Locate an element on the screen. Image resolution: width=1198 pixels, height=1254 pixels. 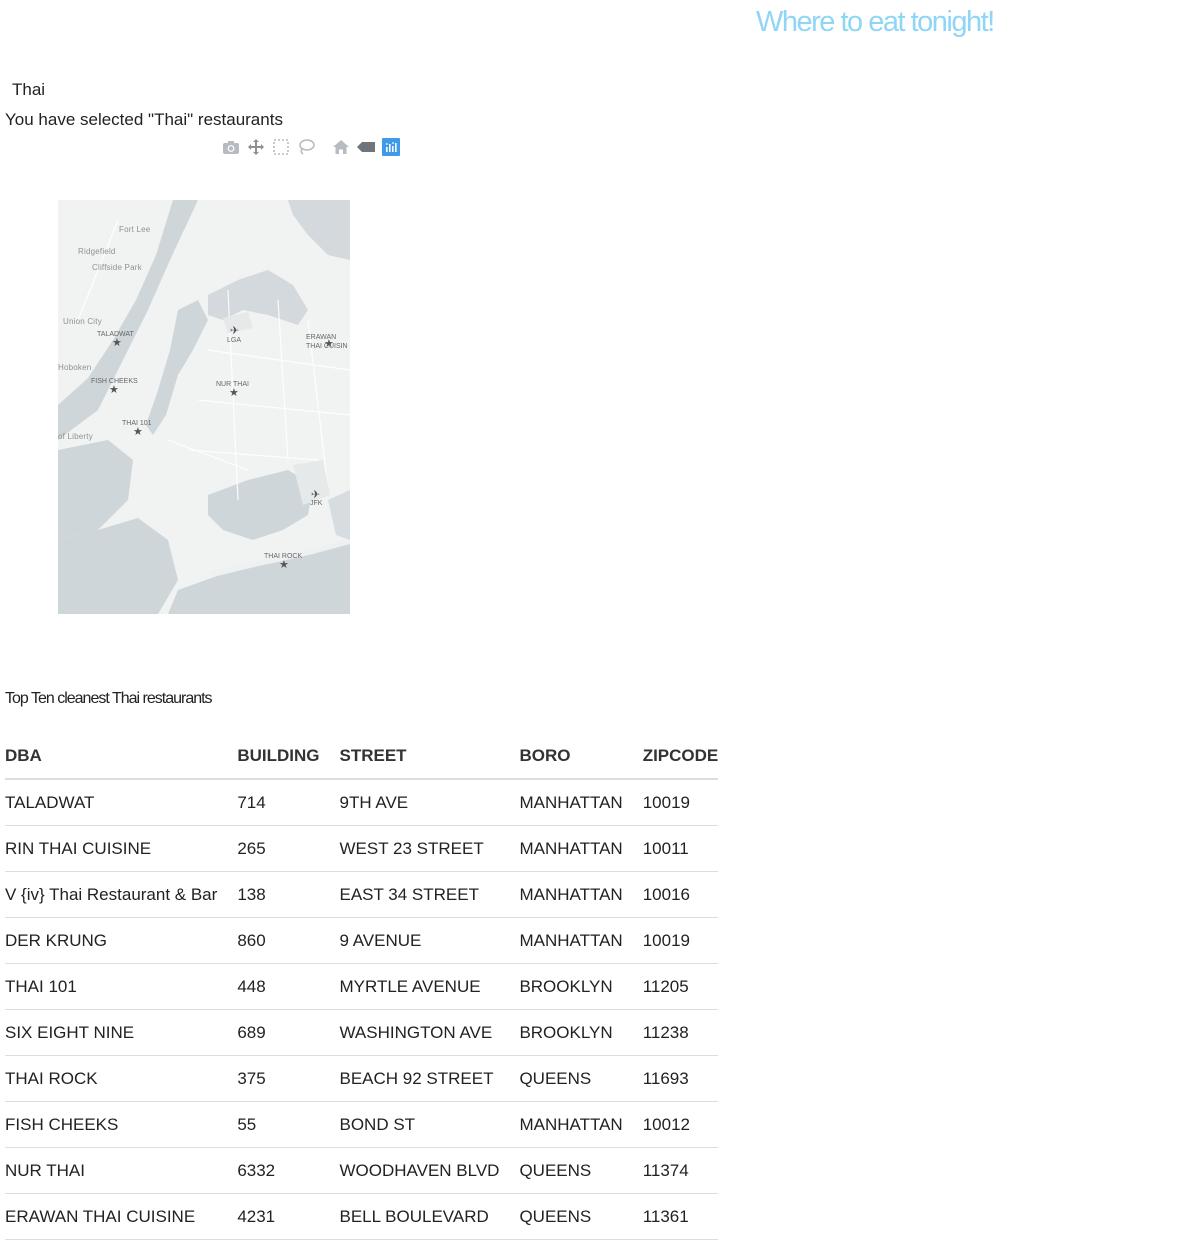
cell-building: 6332 is located at coordinates (288, 1170).